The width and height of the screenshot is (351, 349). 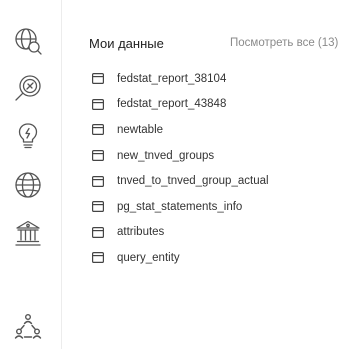 What do you see at coordinates (172, 78) in the screenshot?
I see `list-item-label: fedstat_report_38104` at bounding box center [172, 78].